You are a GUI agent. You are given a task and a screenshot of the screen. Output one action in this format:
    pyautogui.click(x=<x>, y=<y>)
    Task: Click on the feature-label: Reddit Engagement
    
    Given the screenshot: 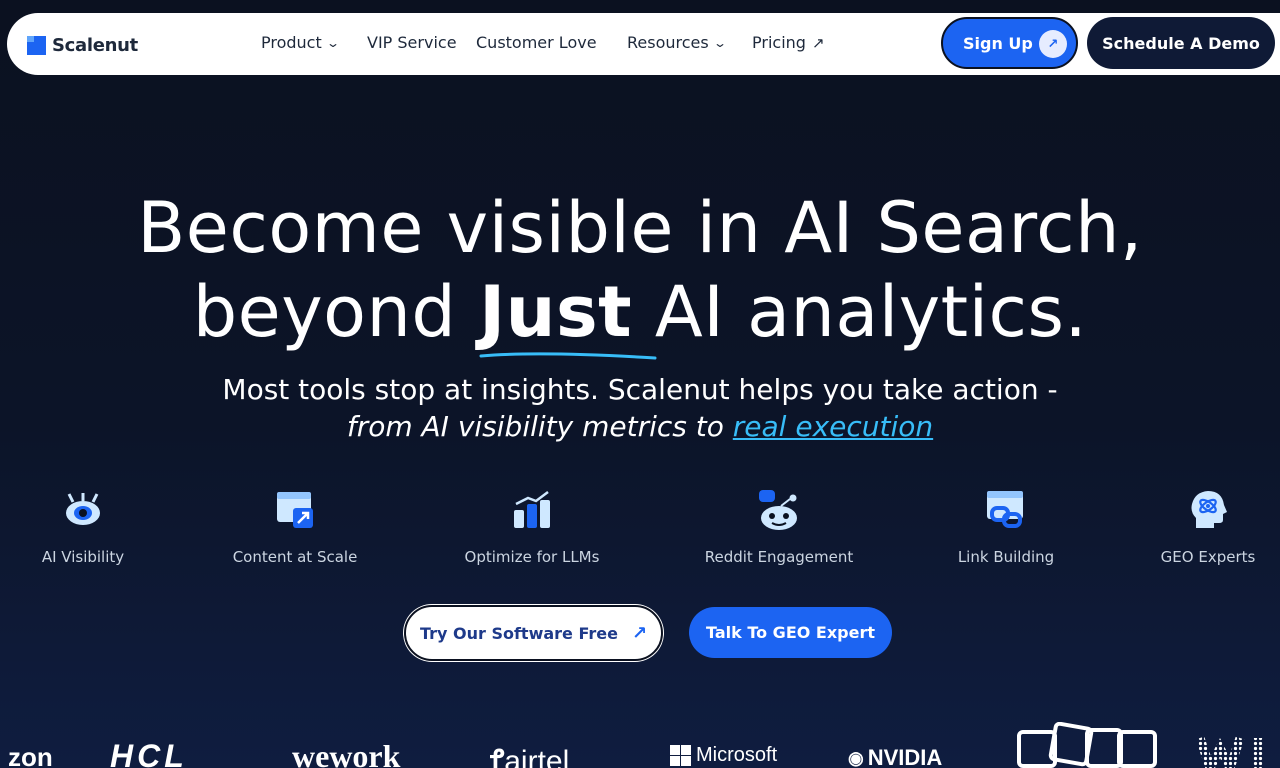 What is the action you would take?
    pyautogui.click(x=779, y=557)
    